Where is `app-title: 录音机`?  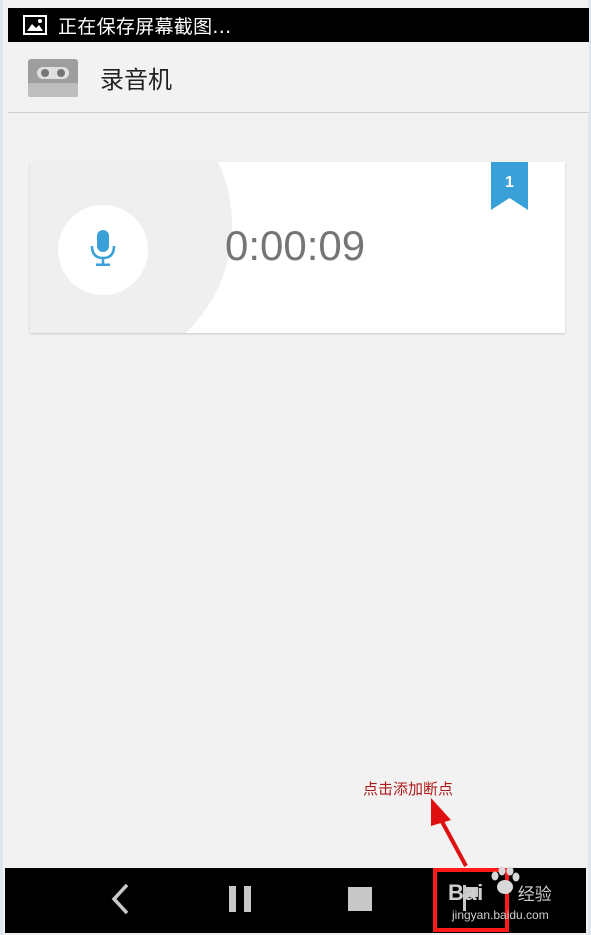 app-title: 录音机 is located at coordinates (136, 80).